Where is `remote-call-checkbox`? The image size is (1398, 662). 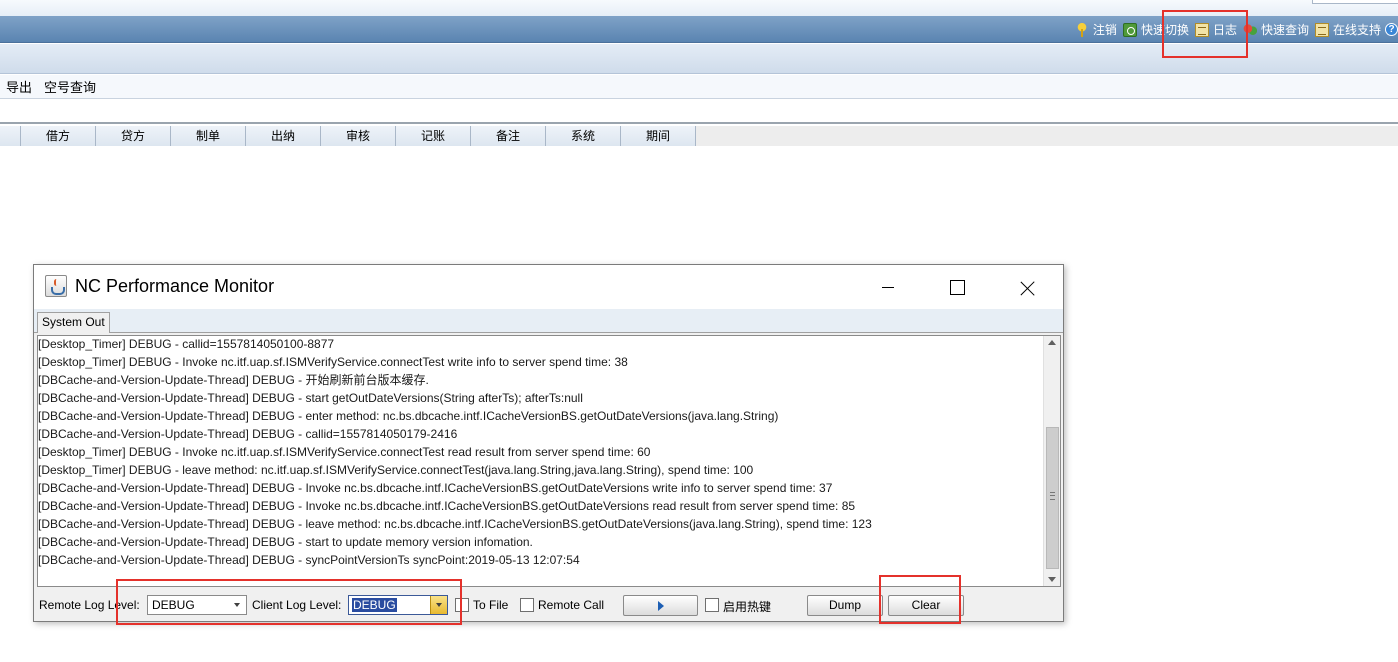 remote-call-checkbox is located at coordinates (527, 605).